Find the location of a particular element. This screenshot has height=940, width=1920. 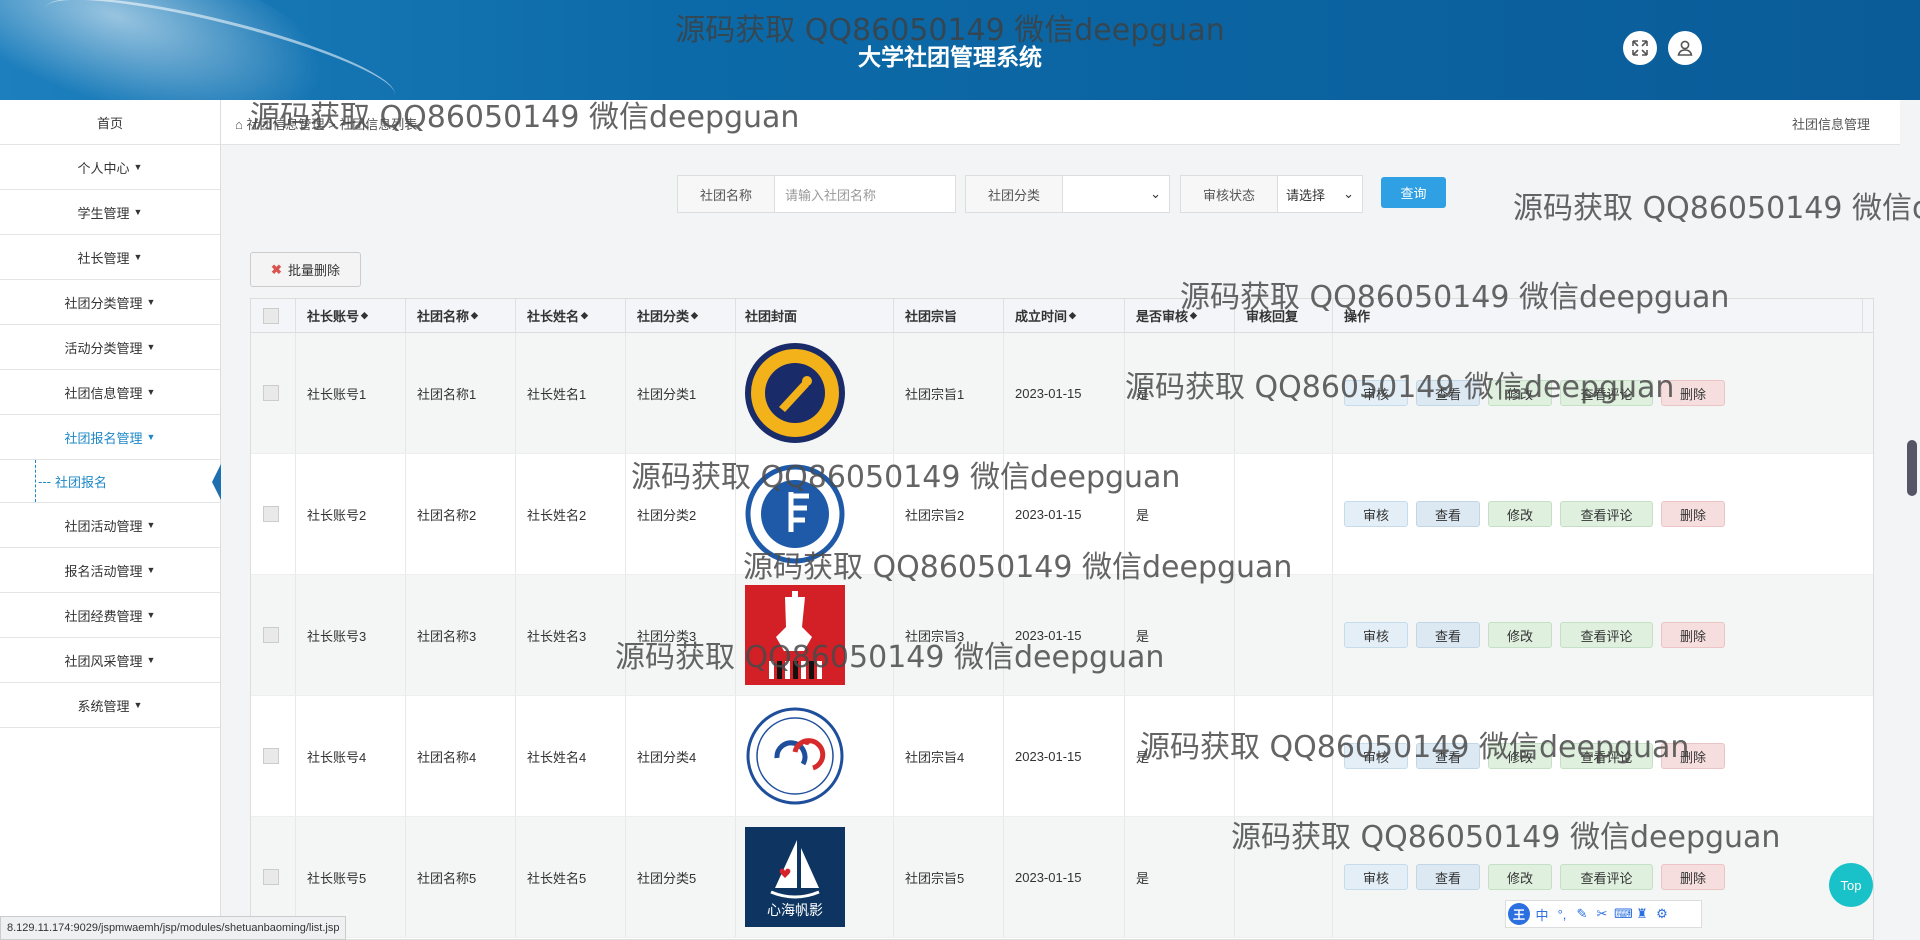

astronomy-society-logo is located at coordinates (795, 393).